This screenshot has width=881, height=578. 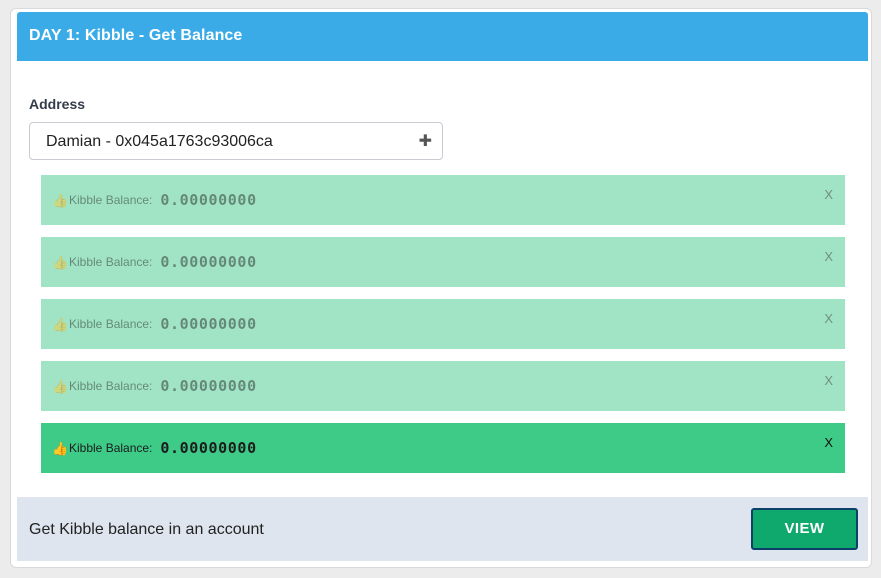 What do you see at coordinates (57, 104) in the screenshot?
I see `address-label: Address` at bounding box center [57, 104].